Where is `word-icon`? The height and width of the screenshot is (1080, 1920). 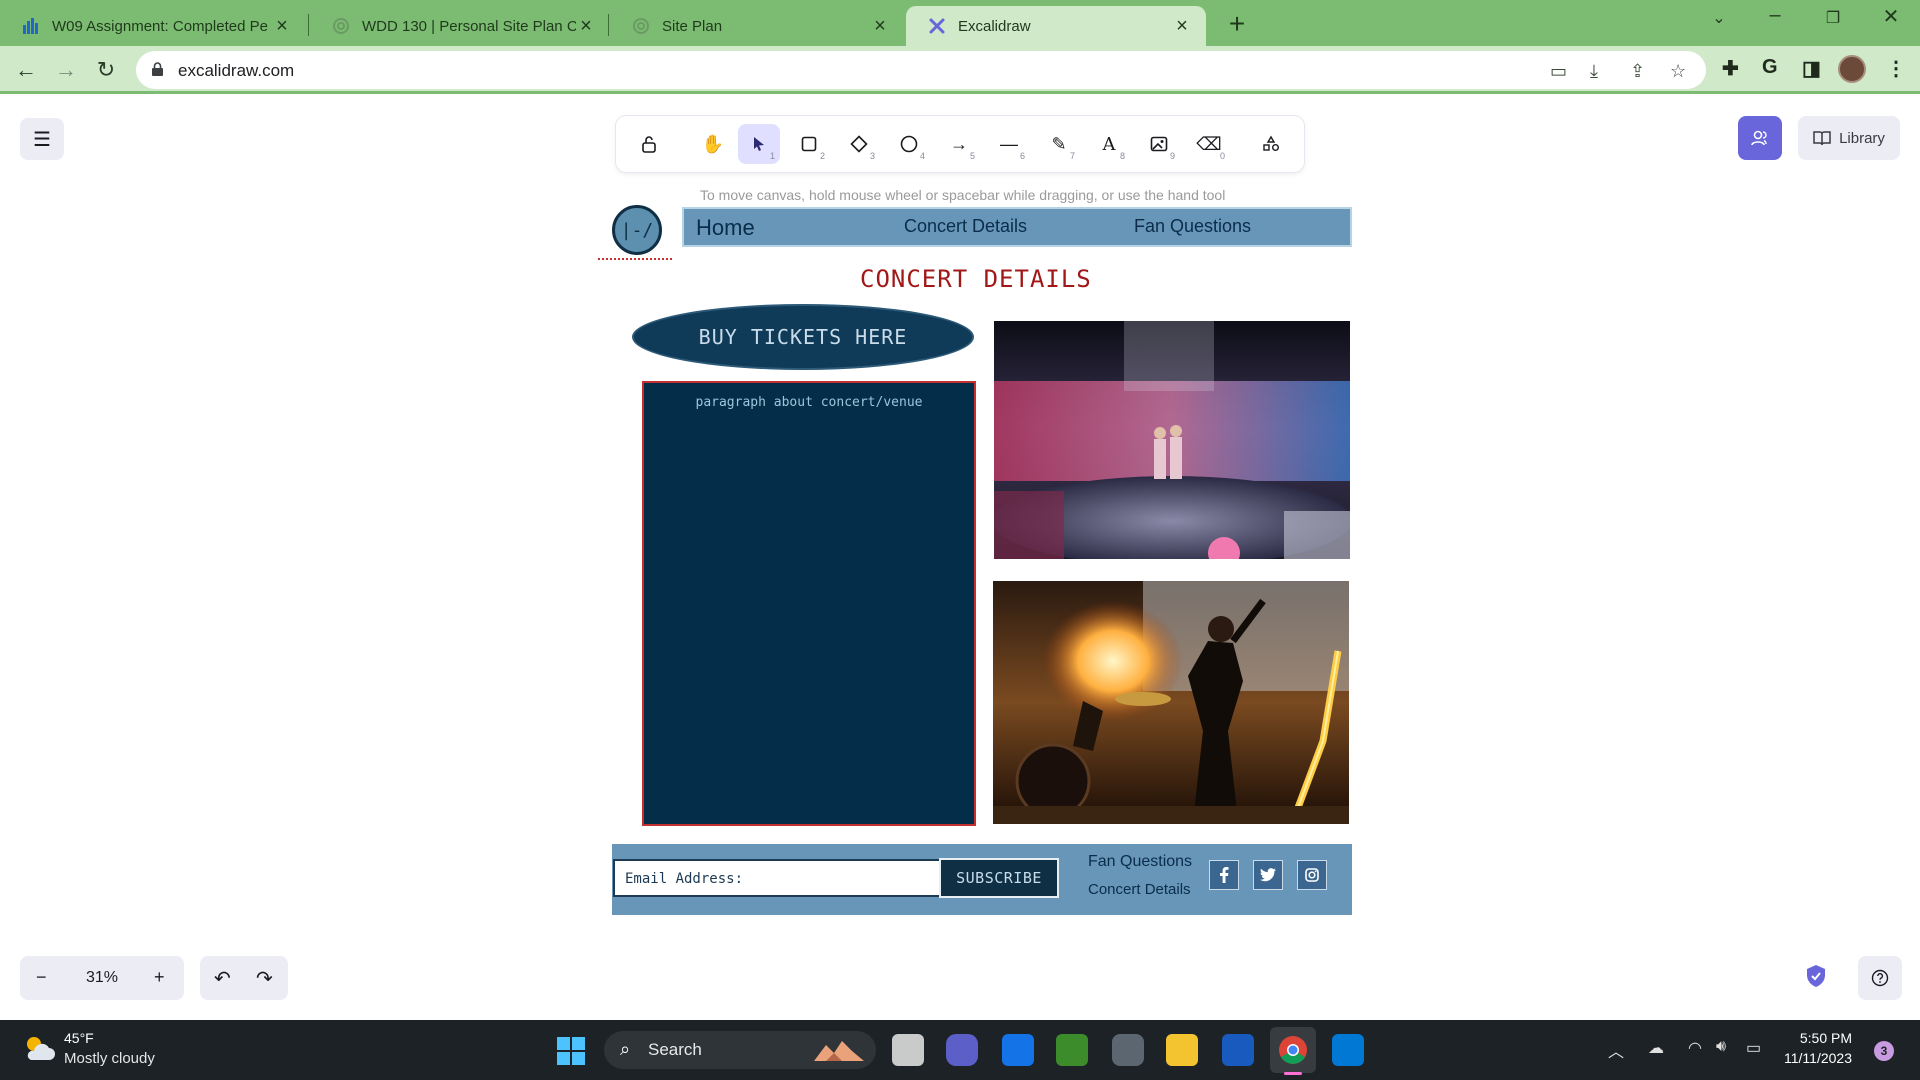 word-icon is located at coordinates (1238, 1050).